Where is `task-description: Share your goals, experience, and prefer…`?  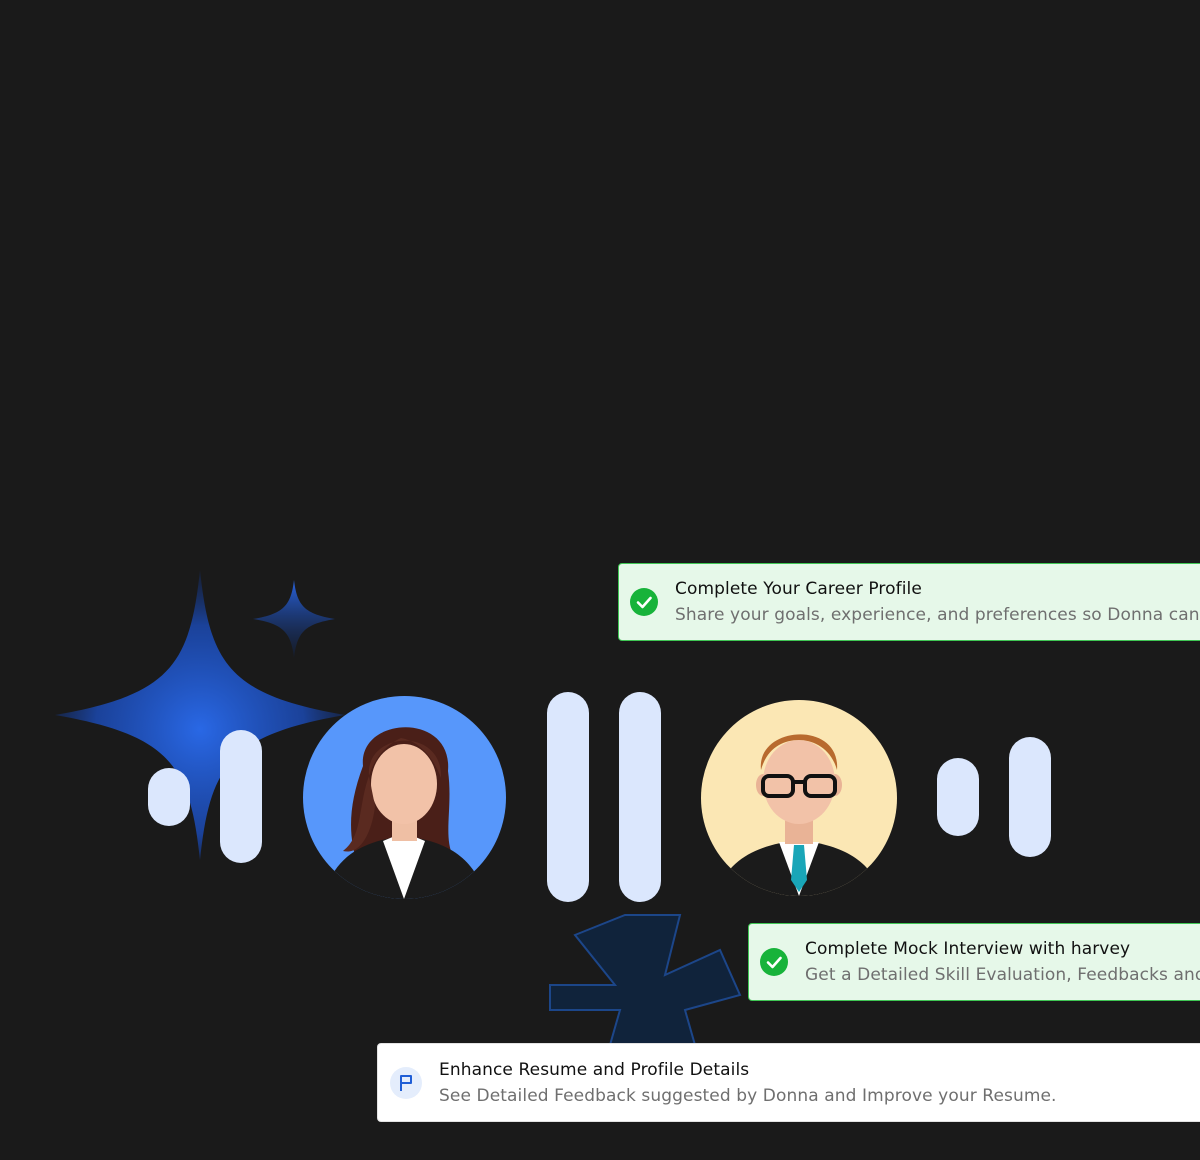
task-description: Share your goals, experience, and prefer… is located at coordinates (937, 615).